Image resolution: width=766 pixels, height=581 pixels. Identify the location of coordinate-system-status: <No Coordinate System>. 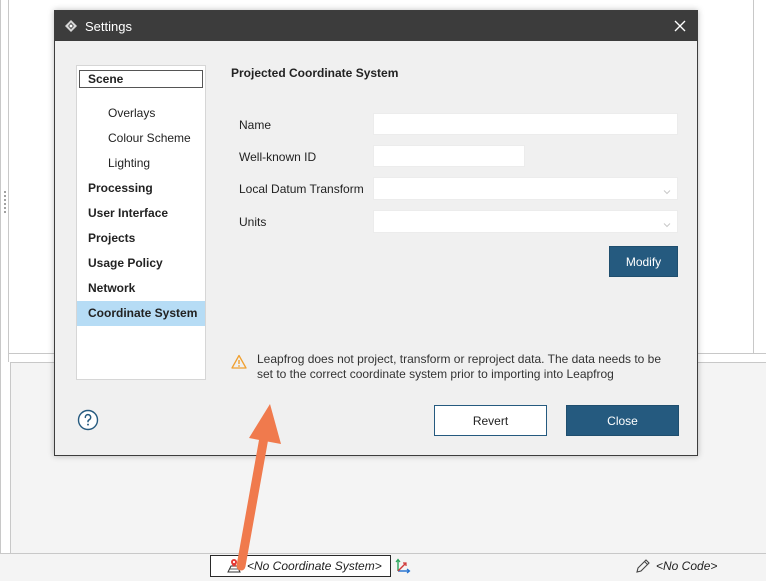
(300, 566).